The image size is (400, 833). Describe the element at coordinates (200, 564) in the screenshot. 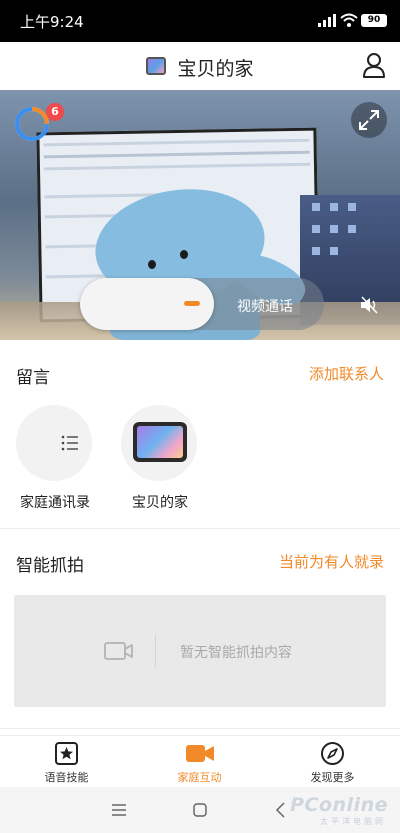

I see `smart-capture-section-header: 智能抓拍 当前为有人就录` at that location.